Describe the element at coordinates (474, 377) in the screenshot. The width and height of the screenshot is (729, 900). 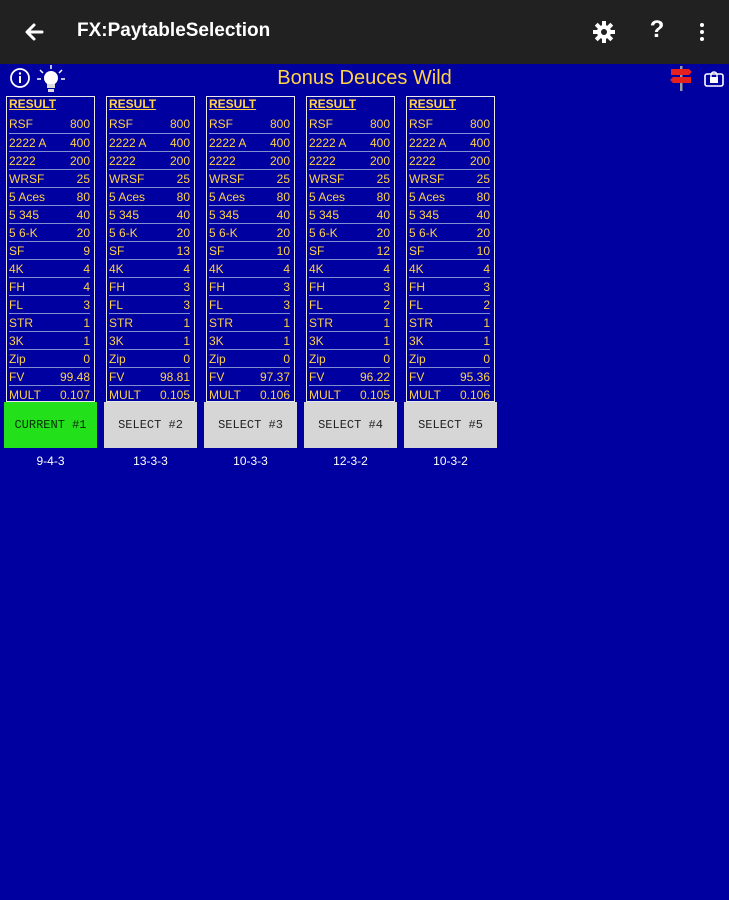
I see `hand-payout: 95.36` at that location.